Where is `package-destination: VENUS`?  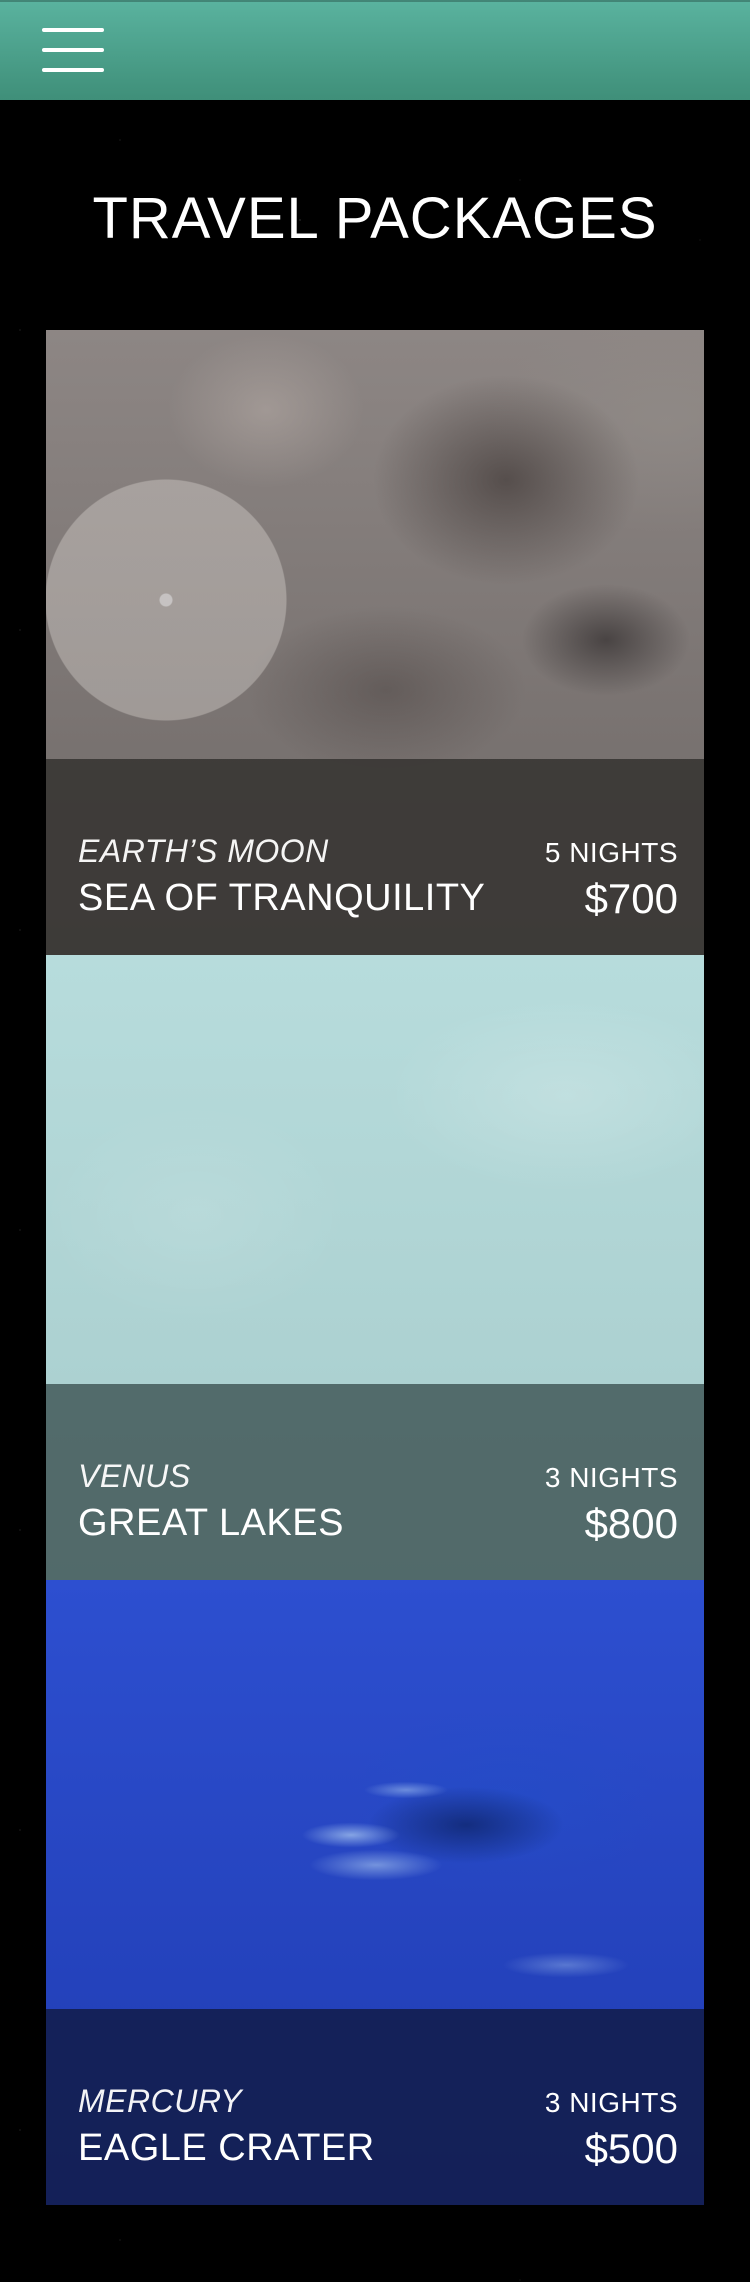 package-destination: VENUS is located at coordinates (134, 1476).